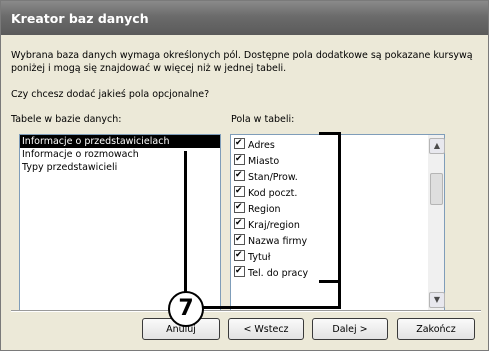 This screenshot has width=489, height=351. What do you see at coordinates (246, 311) in the screenshot?
I see `separator` at bounding box center [246, 311].